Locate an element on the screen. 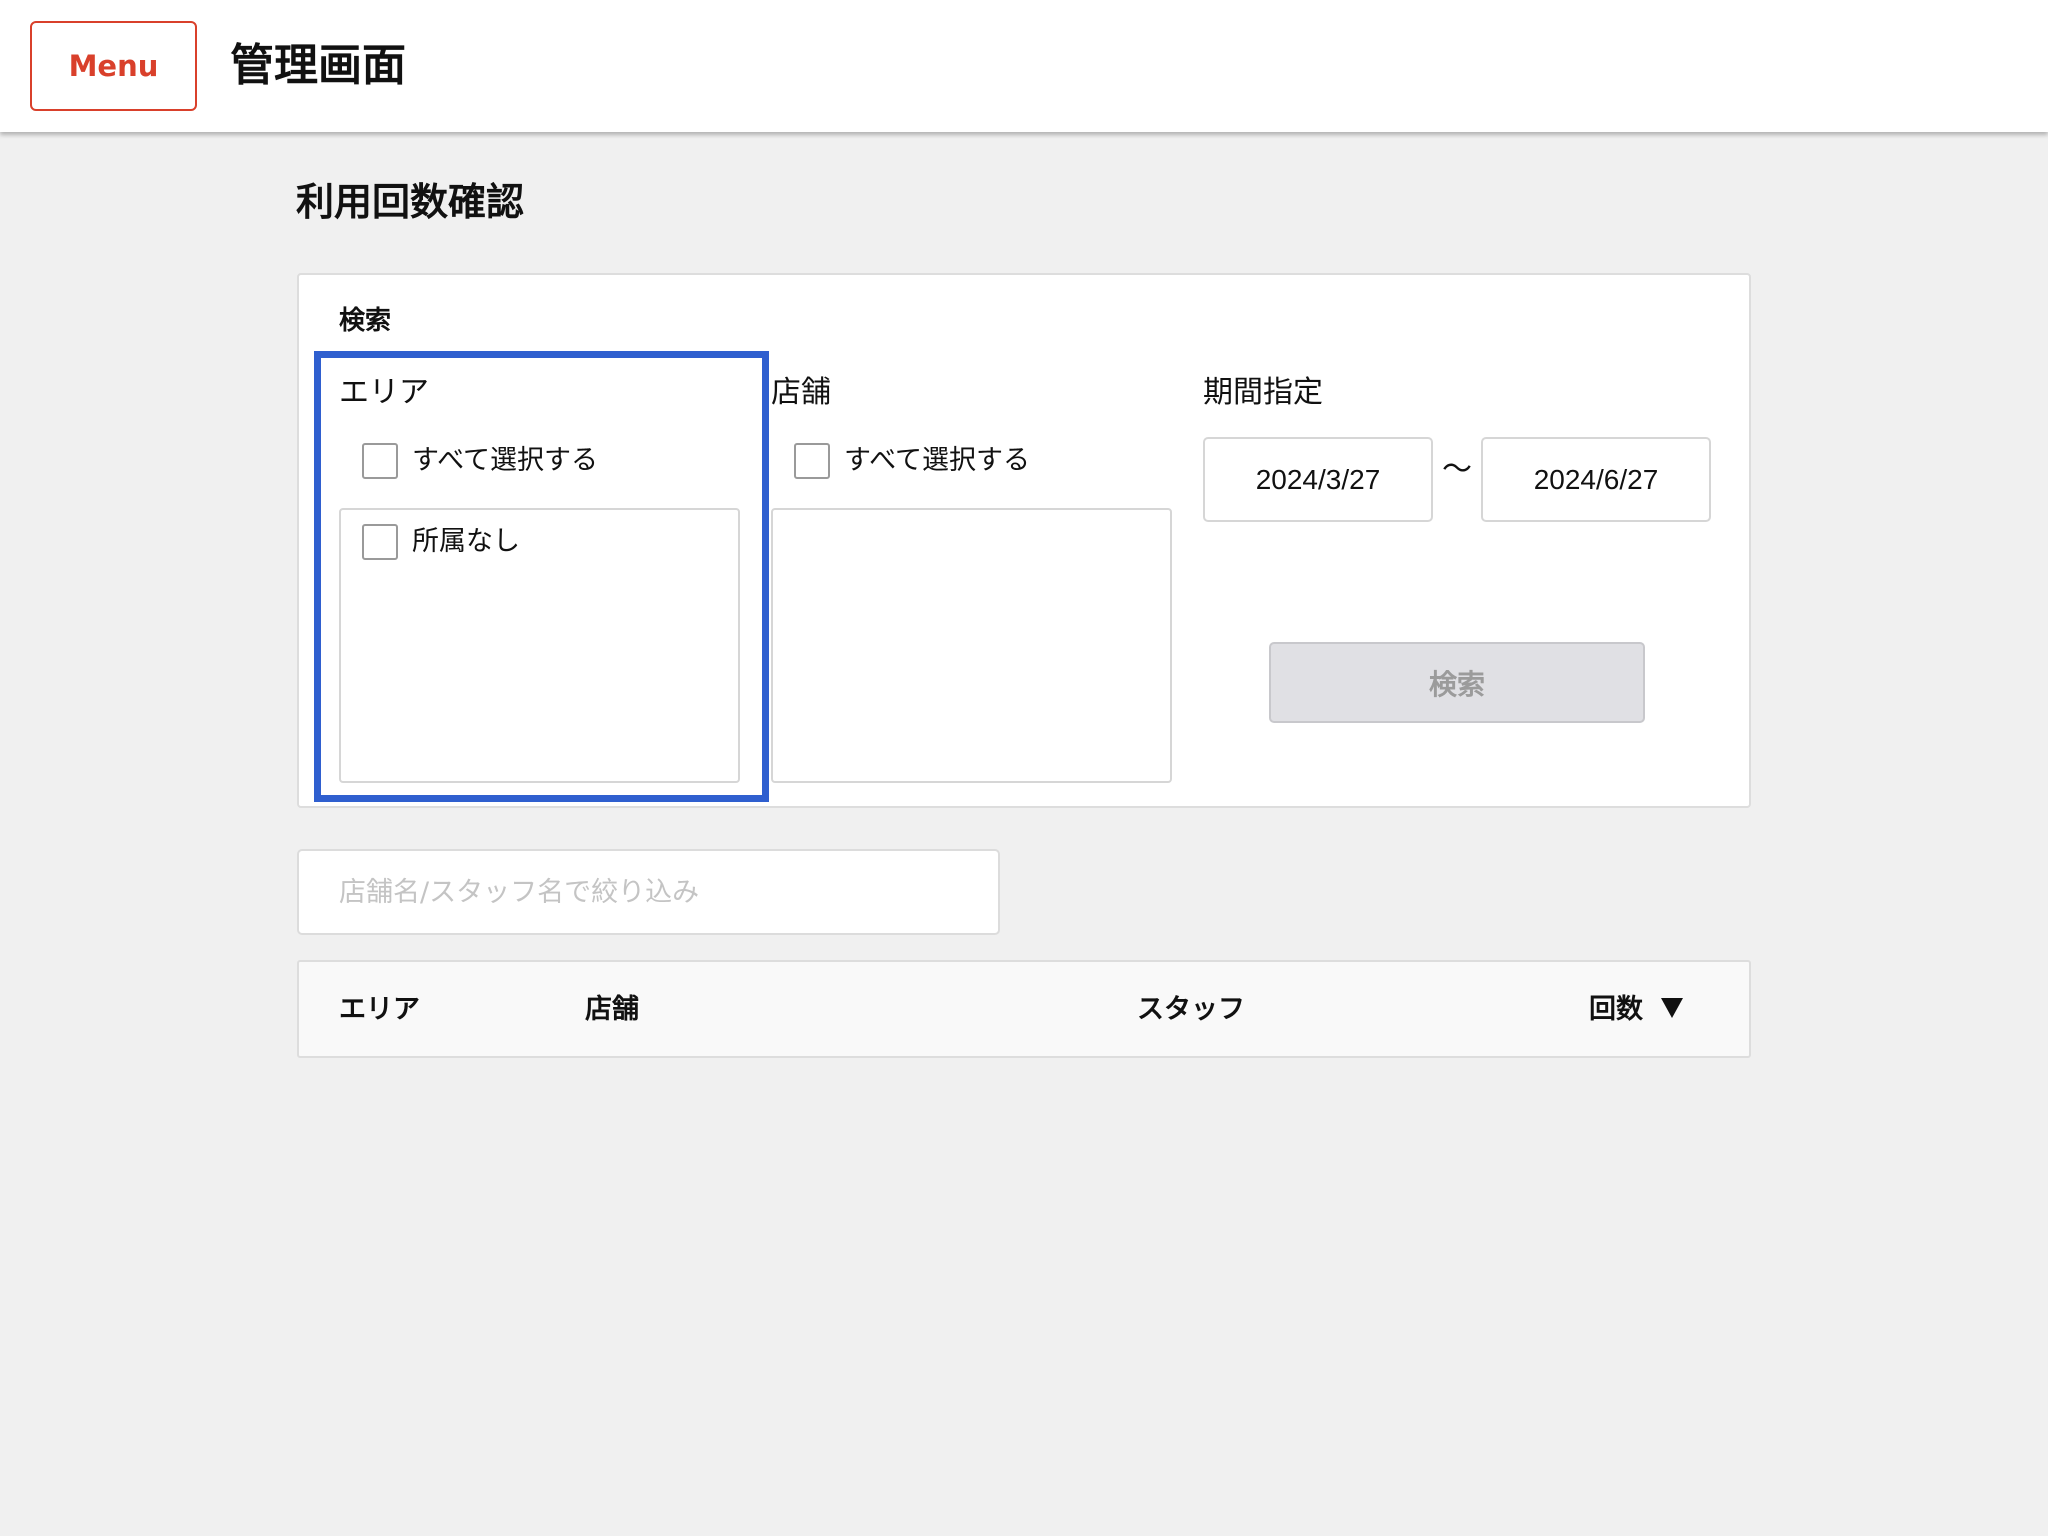  page-title: 利用回数確認 is located at coordinates (410, 202).